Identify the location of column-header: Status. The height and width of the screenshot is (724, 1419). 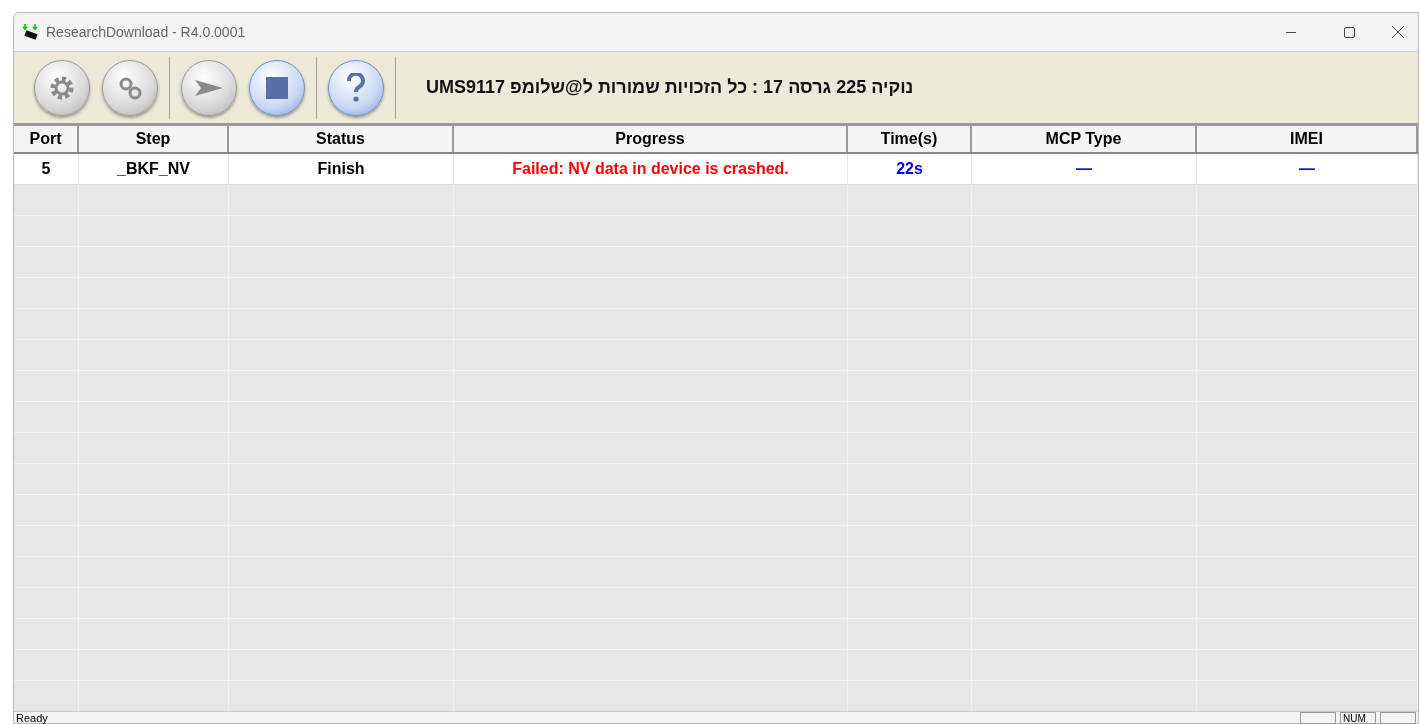
(341, 139).